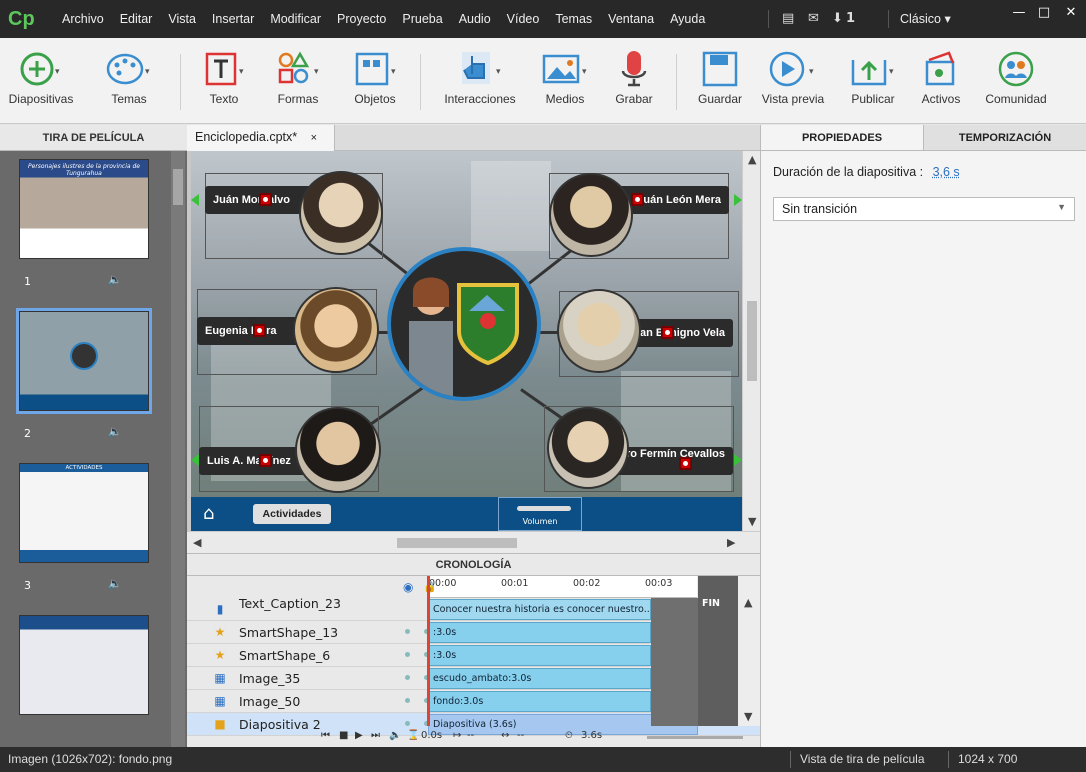 This screenshot has width=1086, height=772. Describe the element at coordinates (464, 324) in the screenshot. I see `center-presenter-circle` at that location.